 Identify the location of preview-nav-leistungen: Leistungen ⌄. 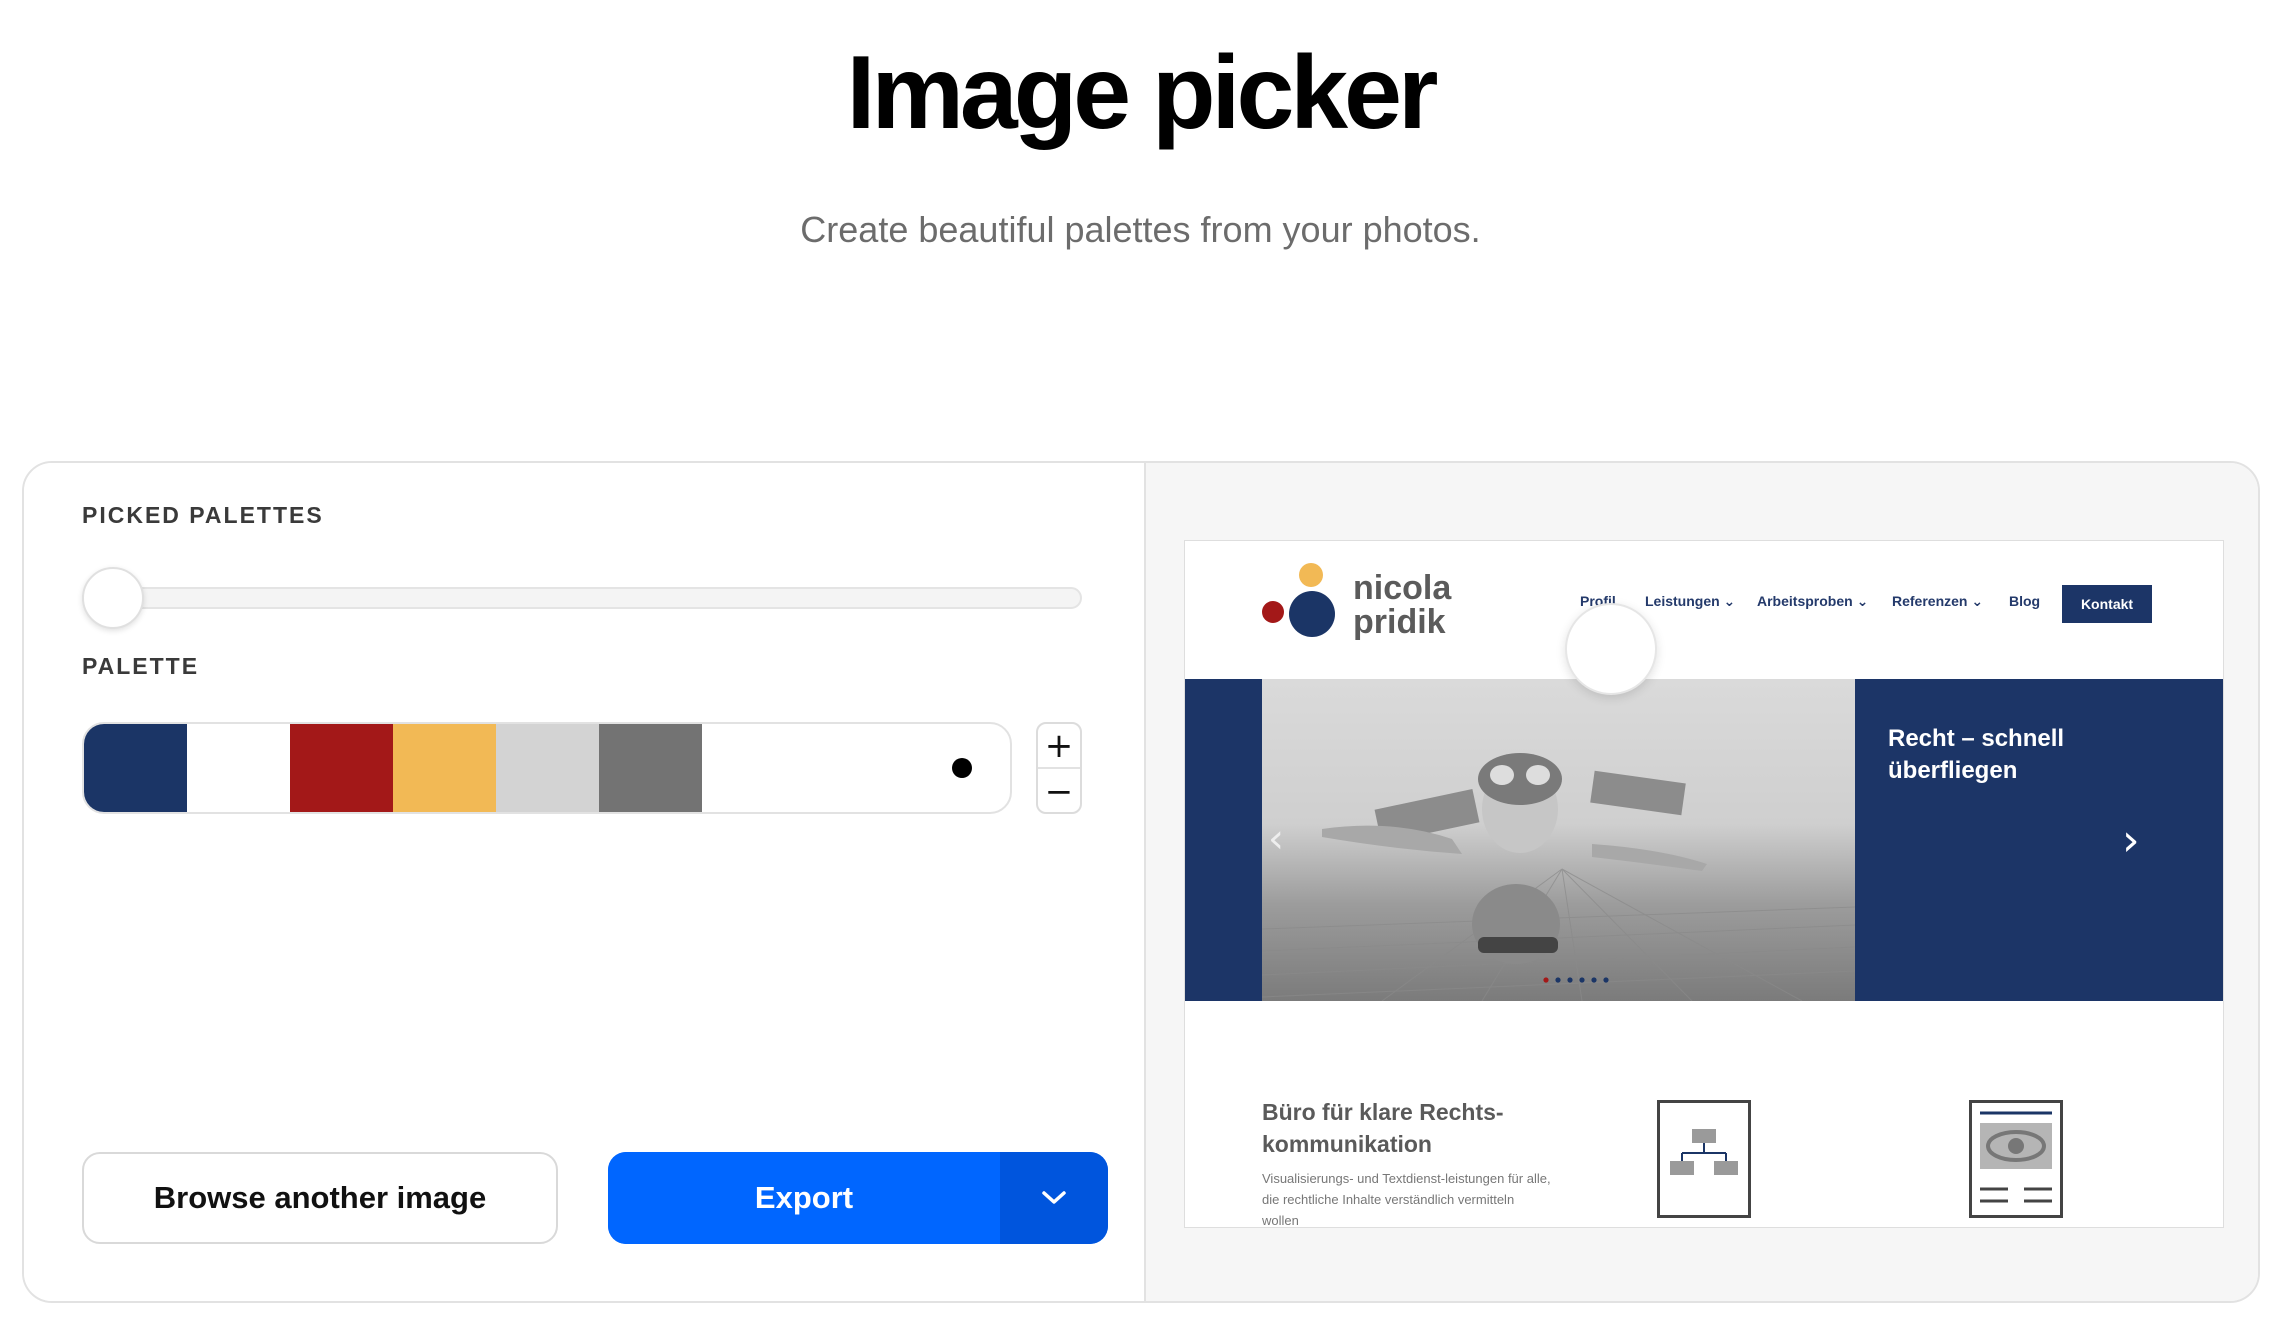
(1690, 601).